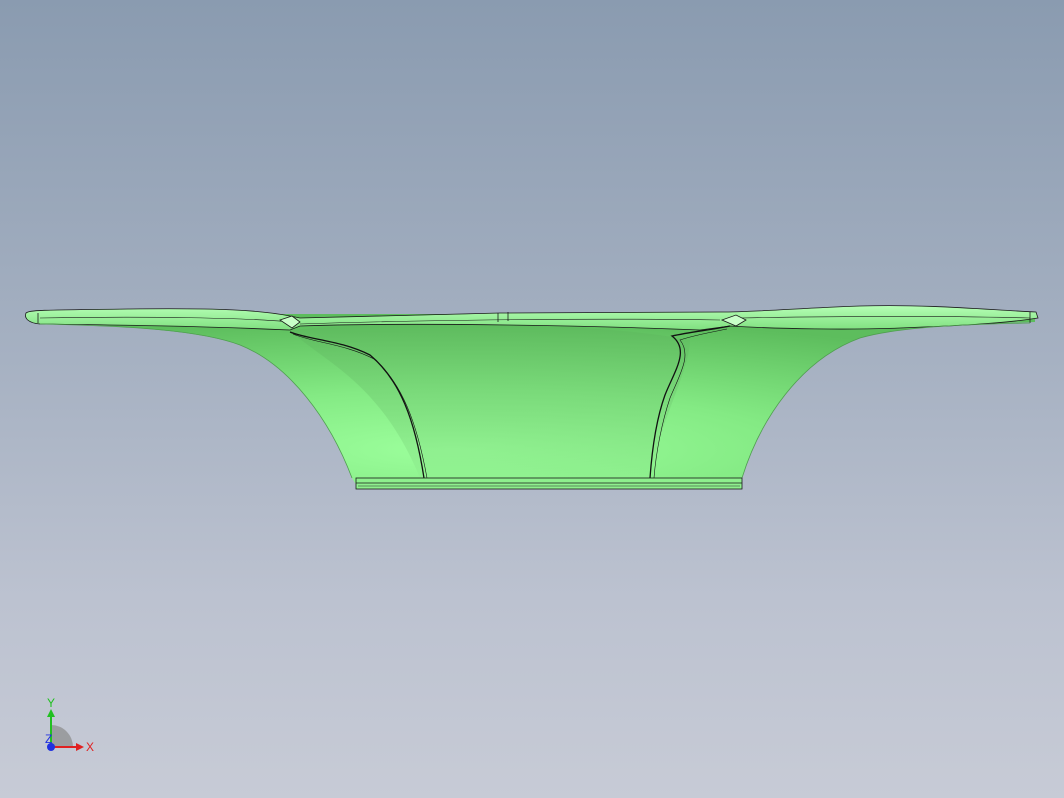 This screenshot has height=798, width=1064. Describe the element at coordinates (62, 736) in the screenshot. I see `triad-quarter-disc` at that location.